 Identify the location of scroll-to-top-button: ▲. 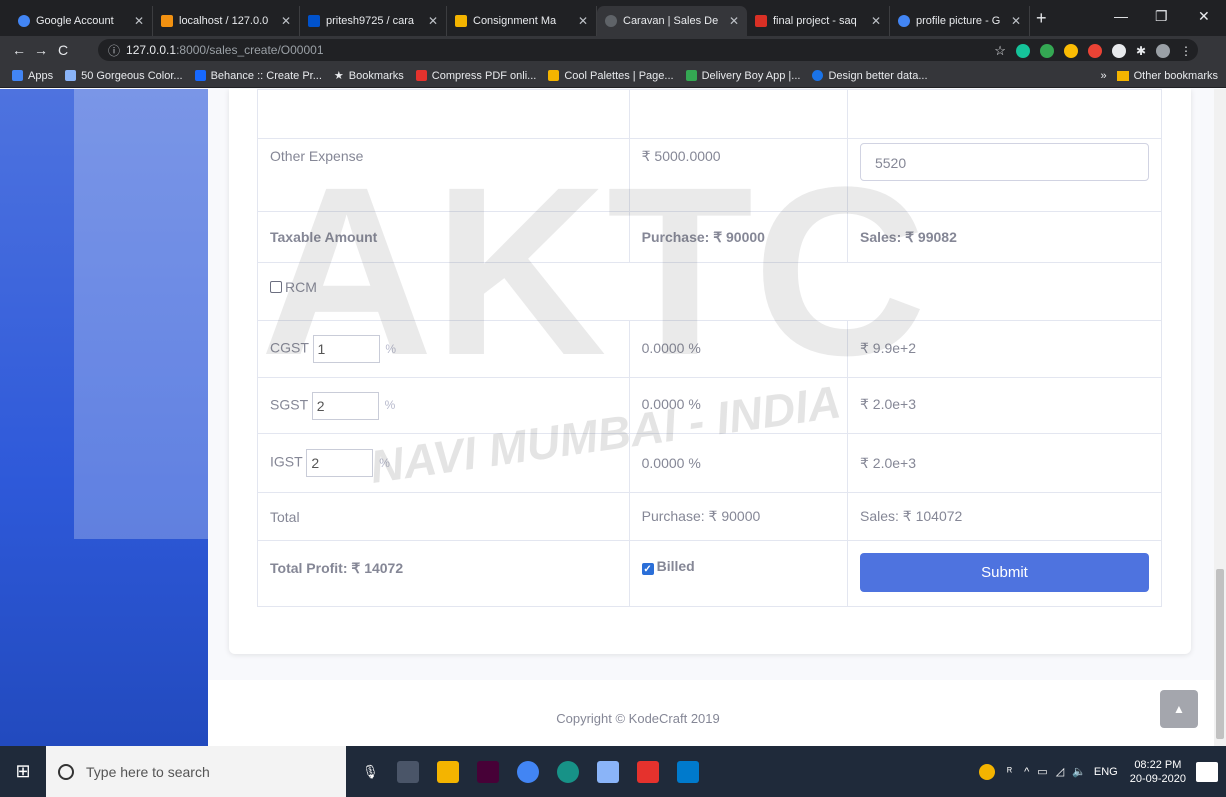
(1179, 709).